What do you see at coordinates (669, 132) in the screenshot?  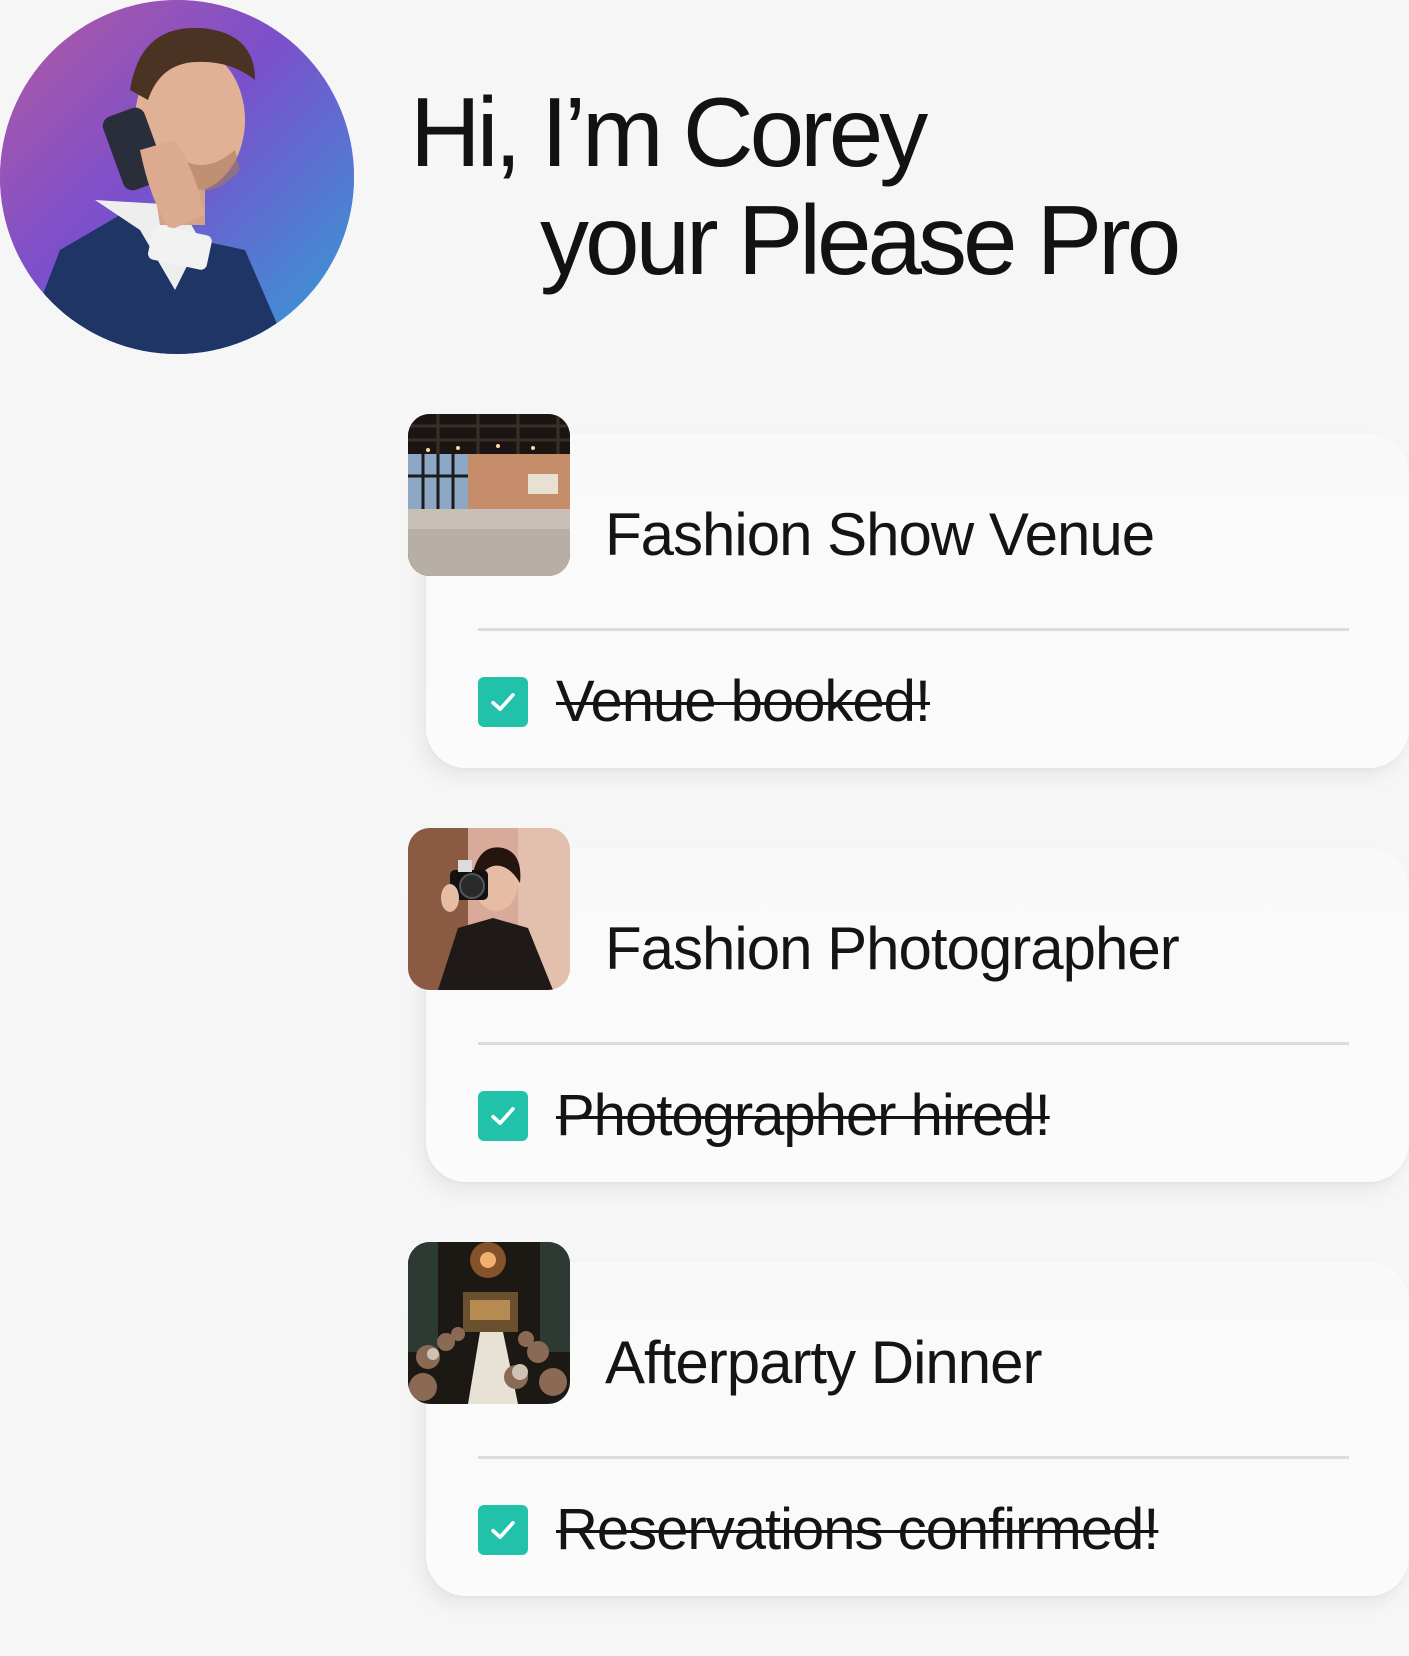 I see `headline-line-1: Hi, I’m Corey` at bounding box center [669, 132].